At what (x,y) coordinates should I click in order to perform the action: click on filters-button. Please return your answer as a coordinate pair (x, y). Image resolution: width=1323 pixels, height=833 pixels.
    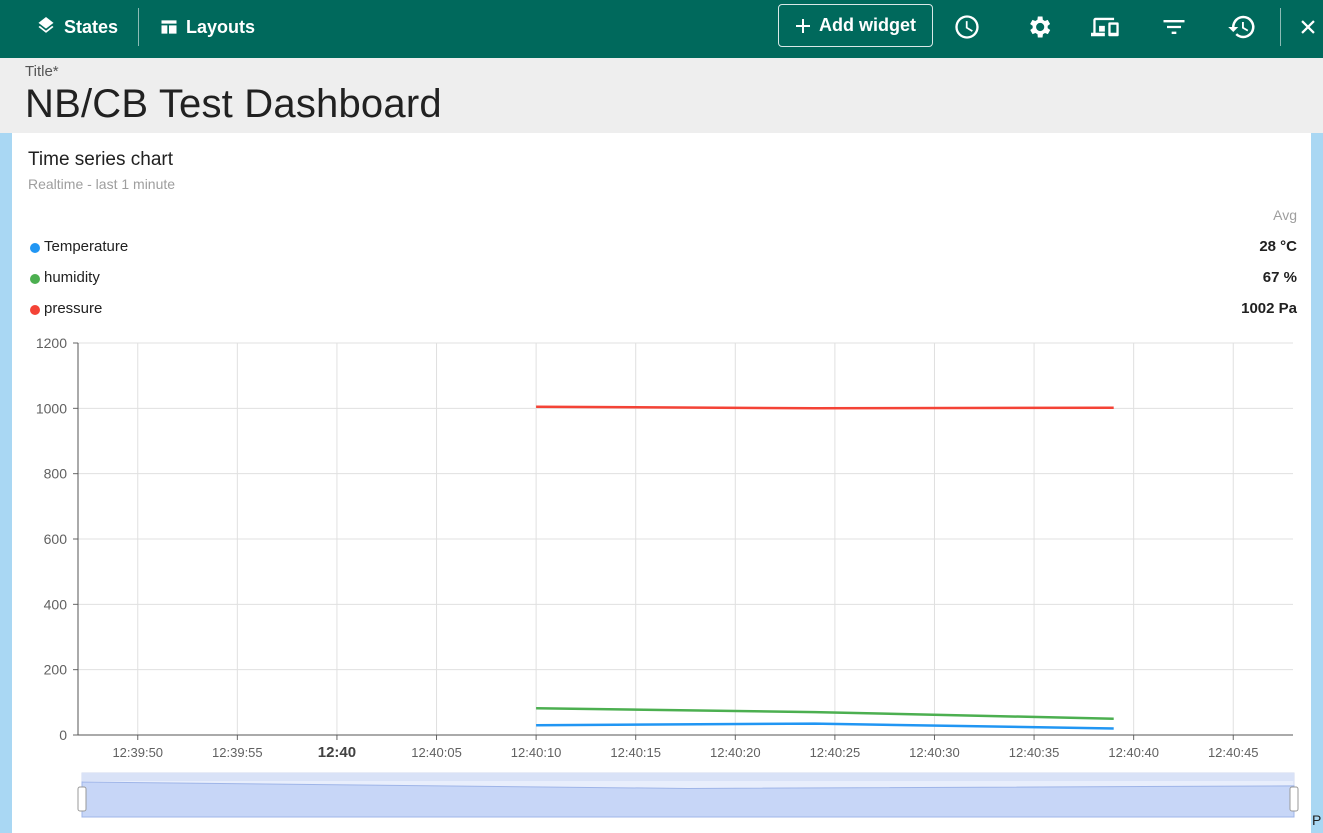
    Looking at the image, I should click on (1174, 27).